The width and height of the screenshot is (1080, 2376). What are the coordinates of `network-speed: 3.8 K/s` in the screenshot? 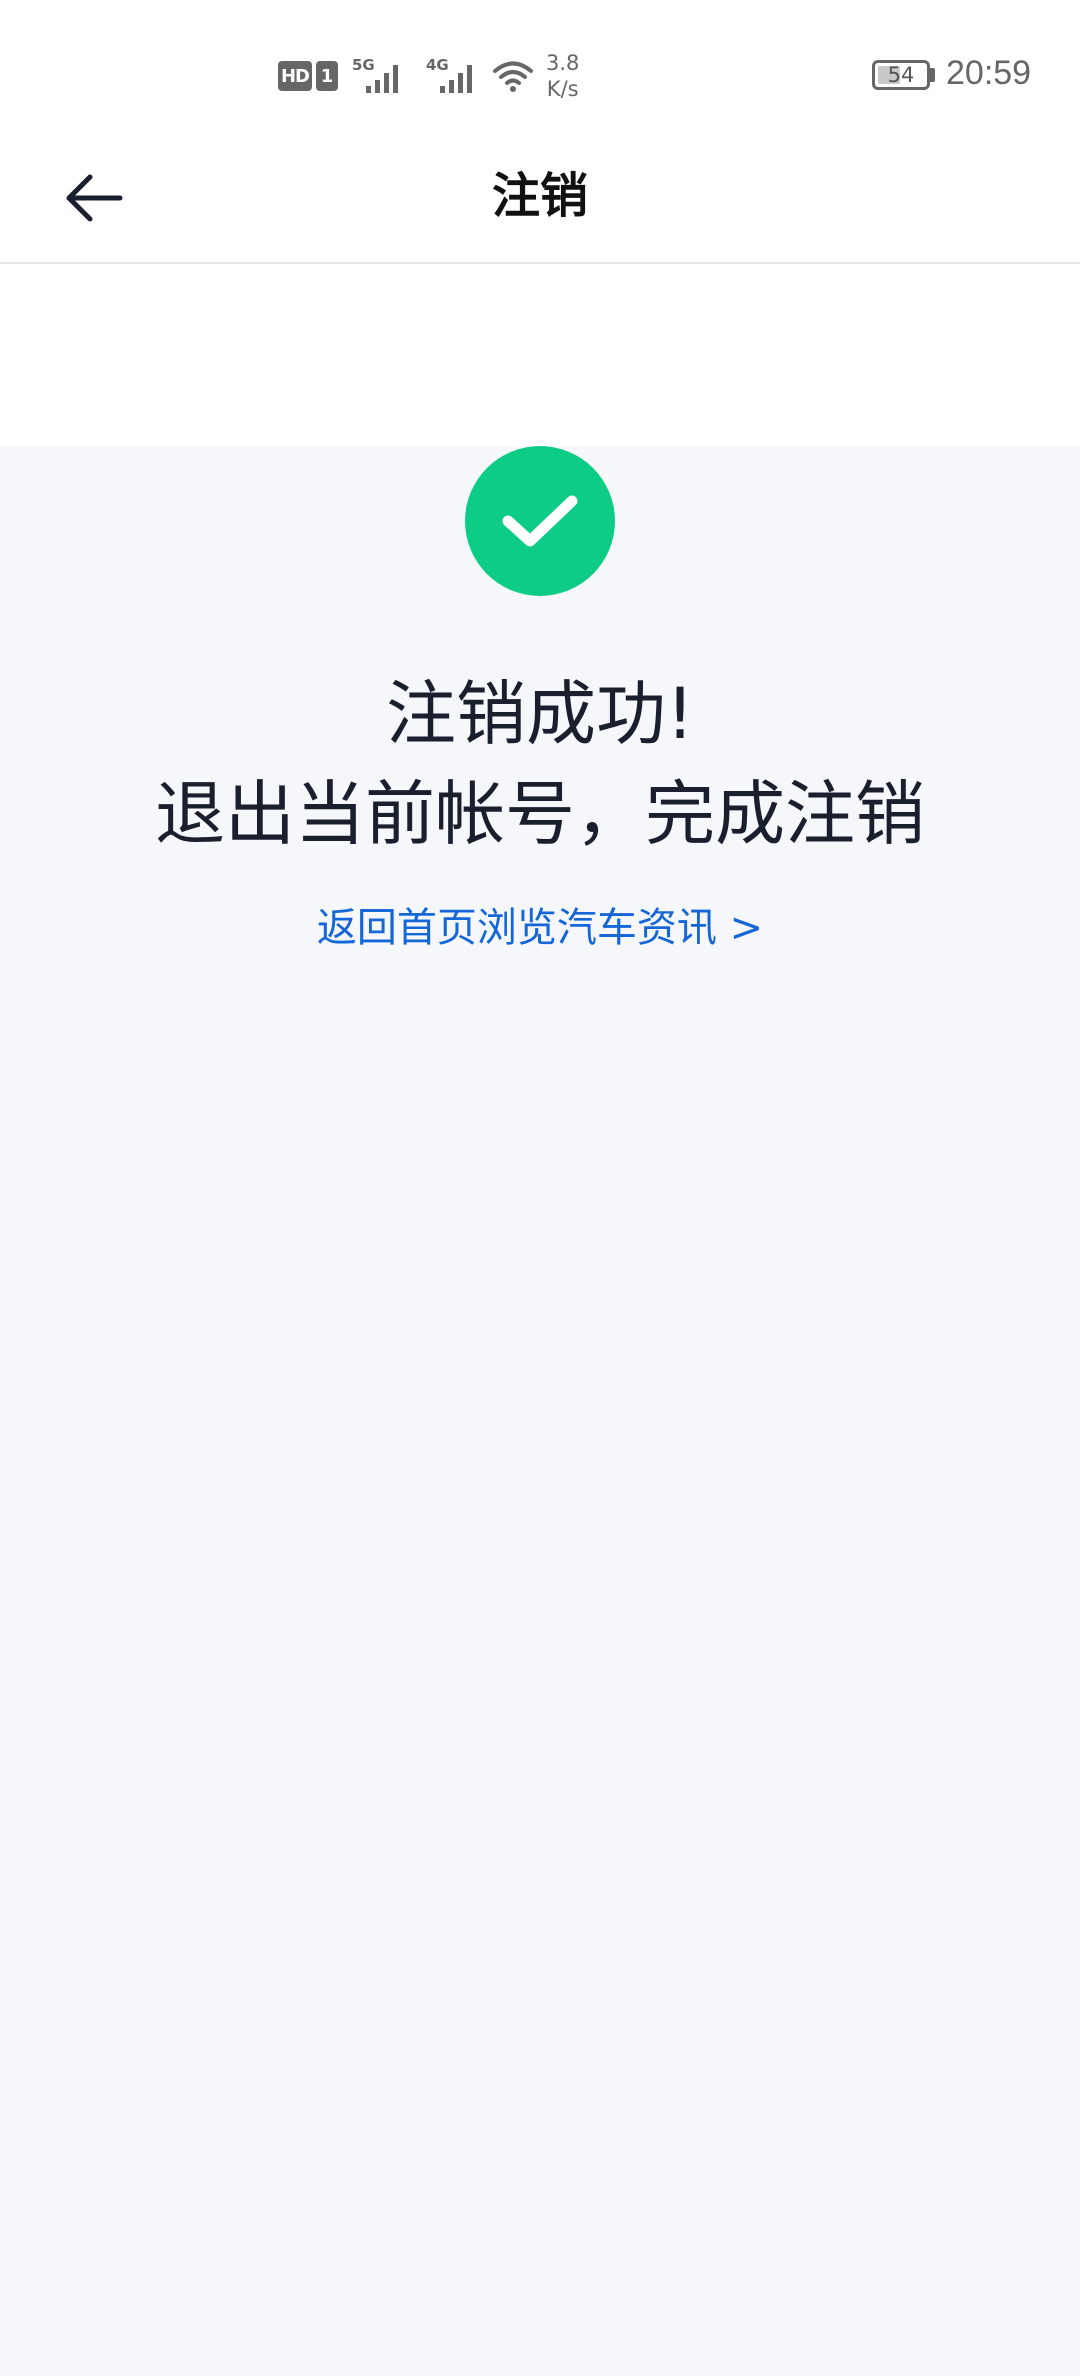 It's located at (562, 76).